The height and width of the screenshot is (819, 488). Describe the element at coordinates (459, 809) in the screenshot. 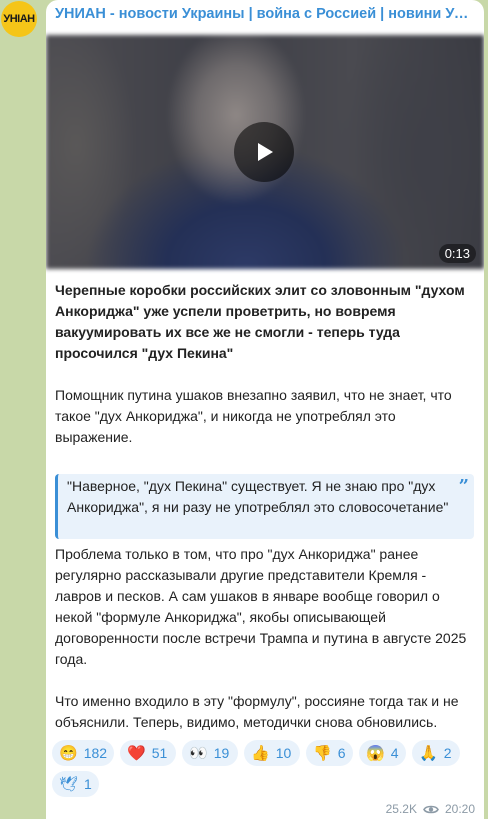

I see `message-time: 20:20` at that location.